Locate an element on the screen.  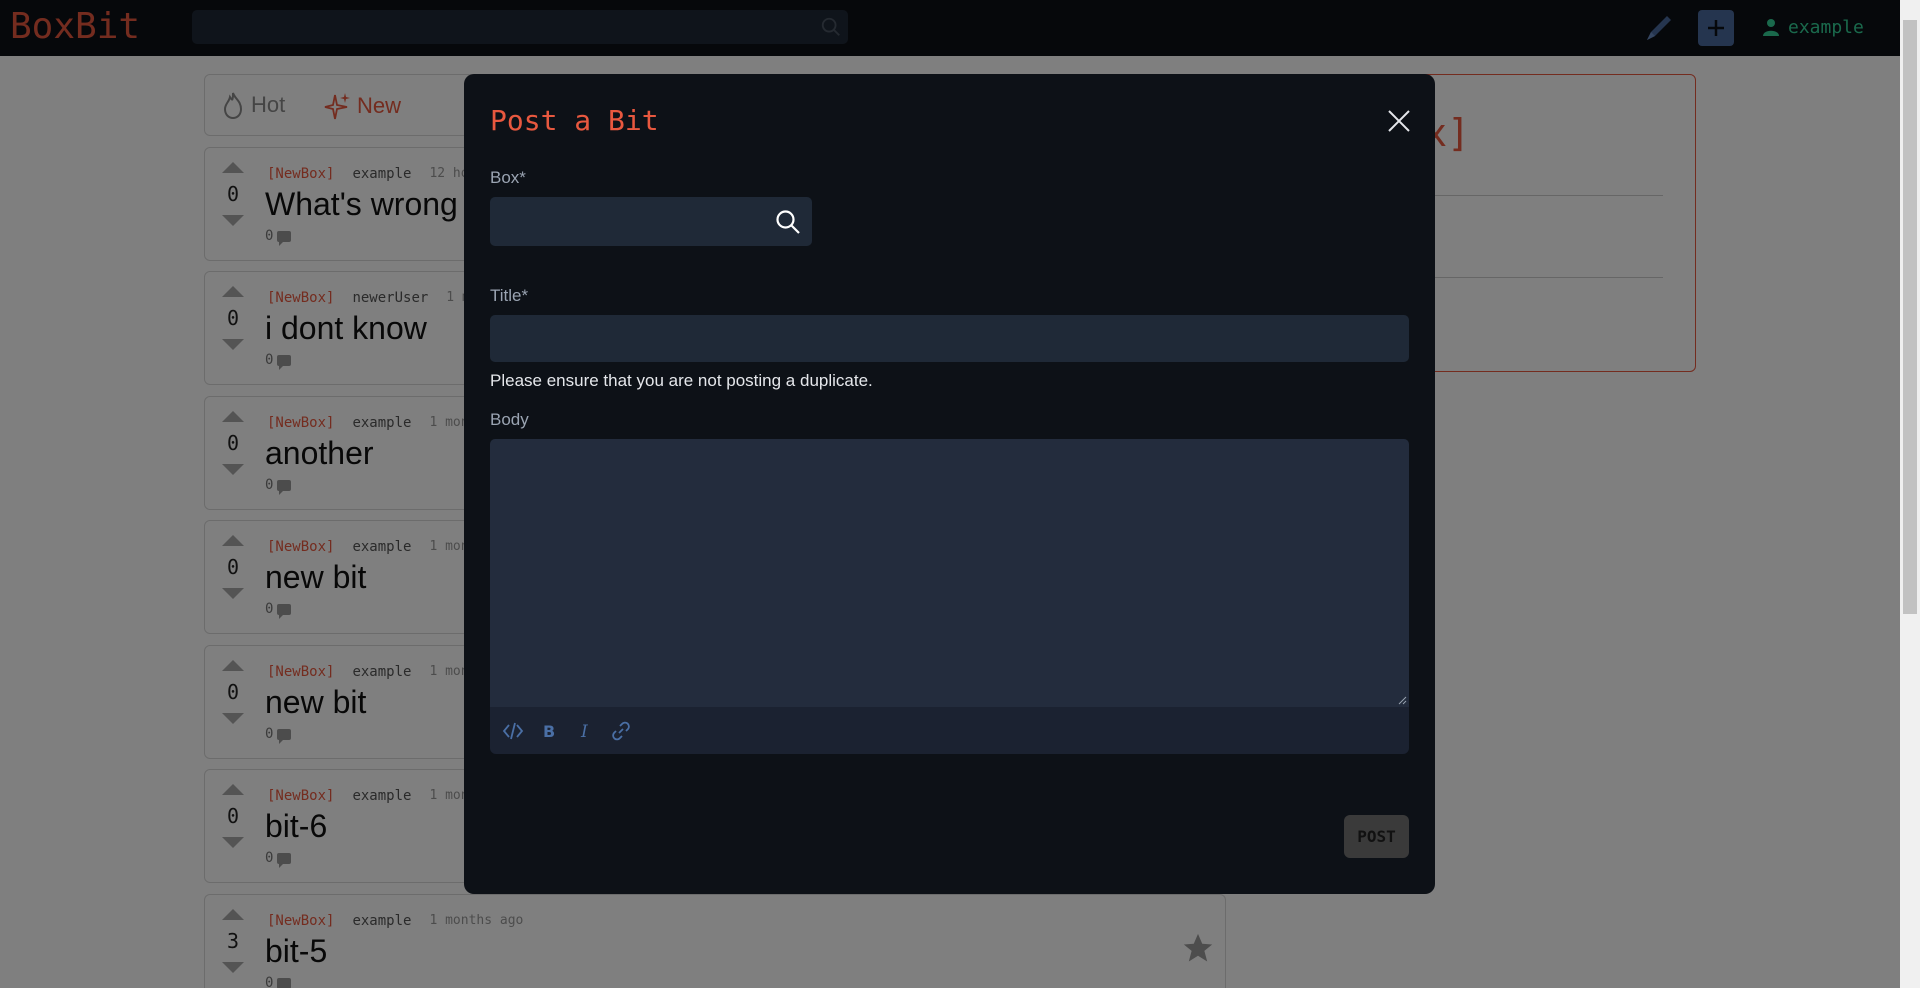
body-textarea is located at coordinates (949, 573).